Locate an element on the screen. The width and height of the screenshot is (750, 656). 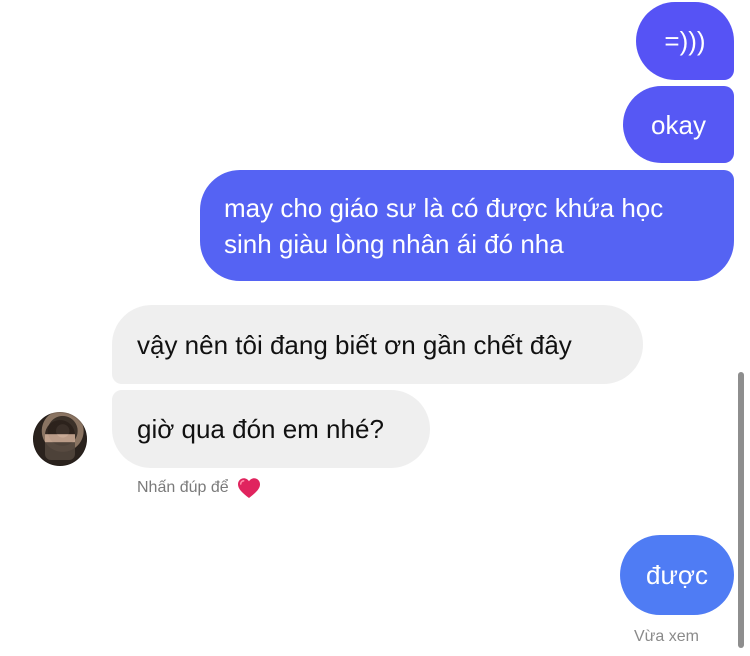
sent-message-bubble: =))) is located at coordinates (685, 41).